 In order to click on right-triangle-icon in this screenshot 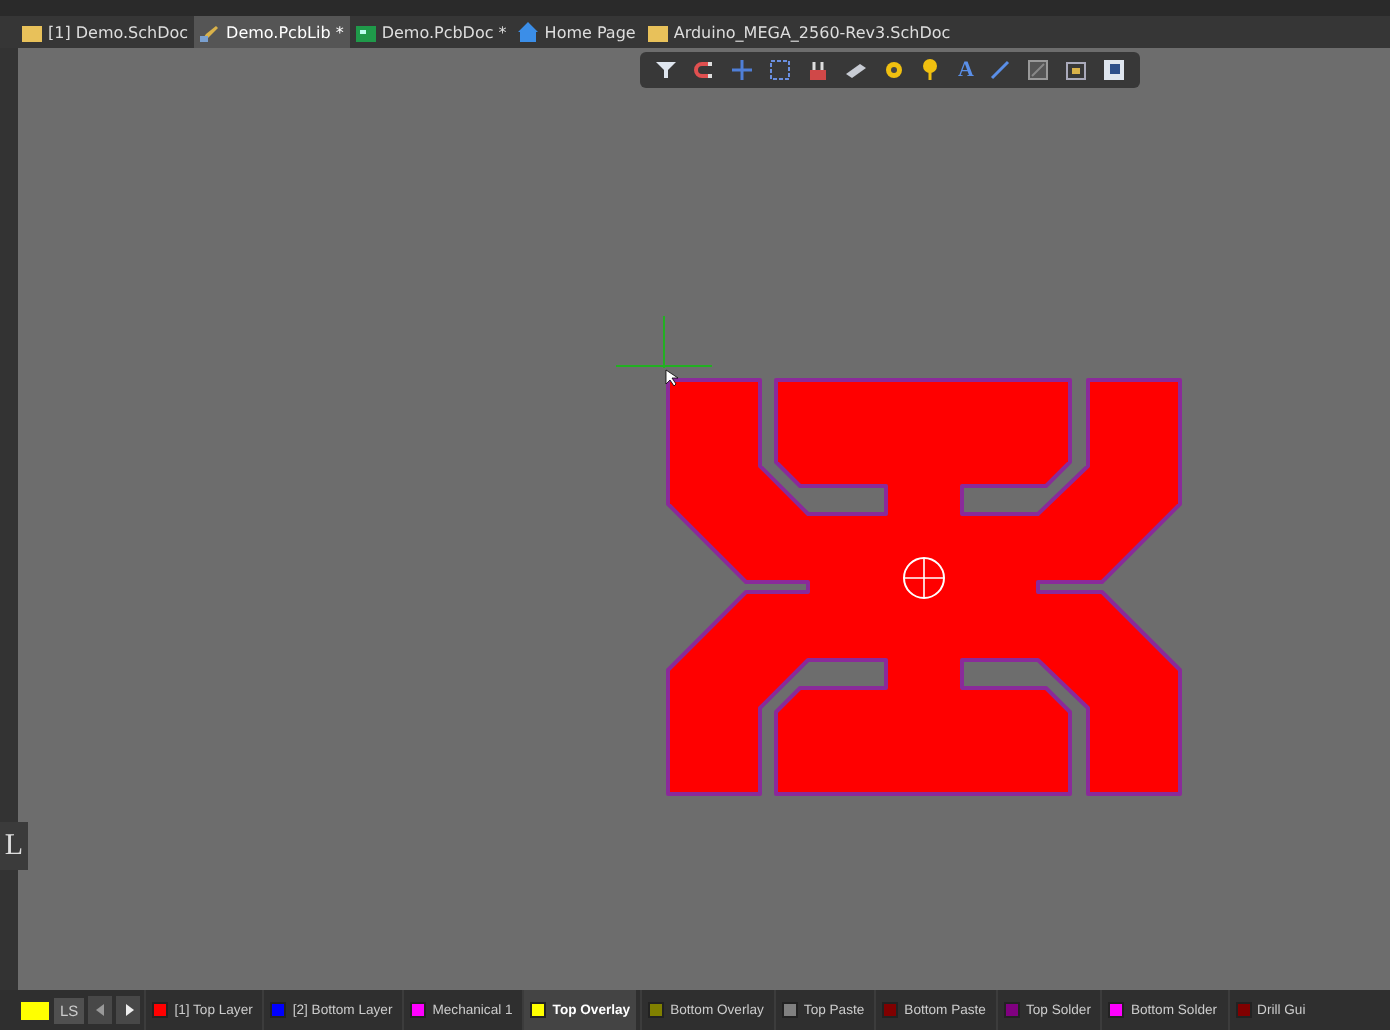, I will do `click(128, 1010)`.